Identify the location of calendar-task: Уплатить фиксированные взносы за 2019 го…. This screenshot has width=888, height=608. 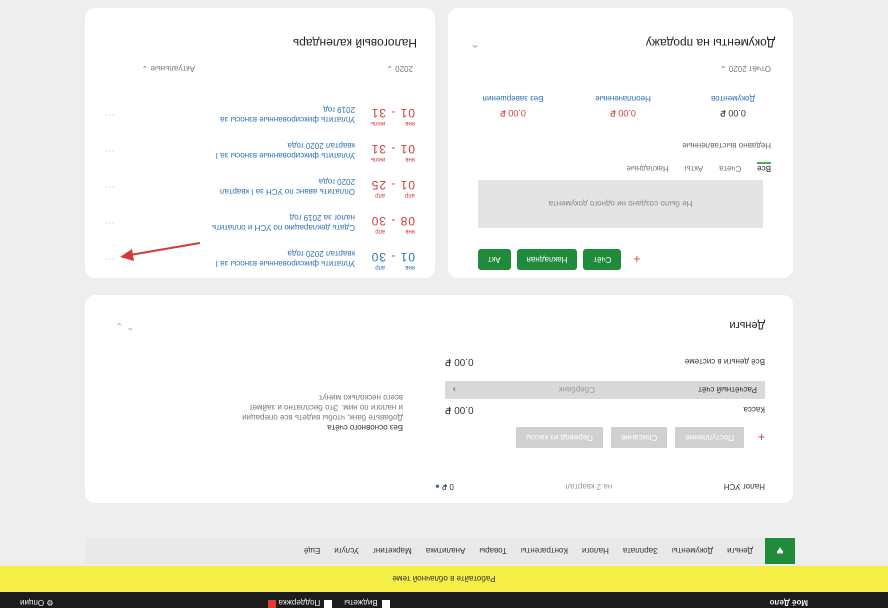
(287, 114).